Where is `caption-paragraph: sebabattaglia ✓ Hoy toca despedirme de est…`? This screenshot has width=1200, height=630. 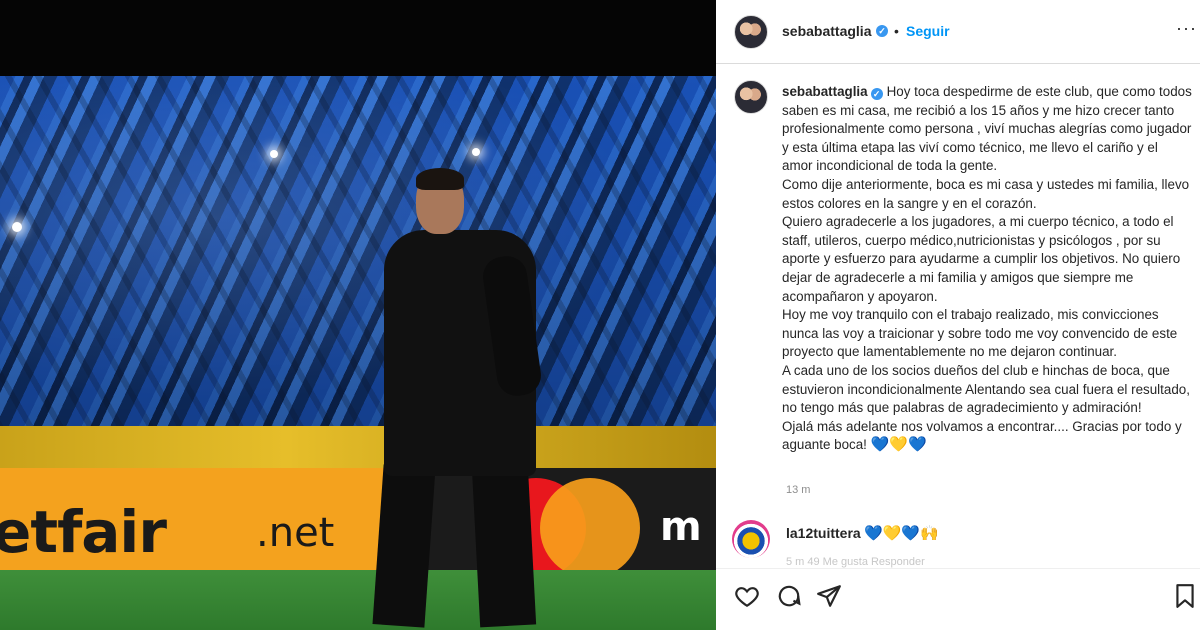 caption-paragraph: sebabattaglia ✓ Hoy toca despedirme de est… is located at coordinates (987, 129).